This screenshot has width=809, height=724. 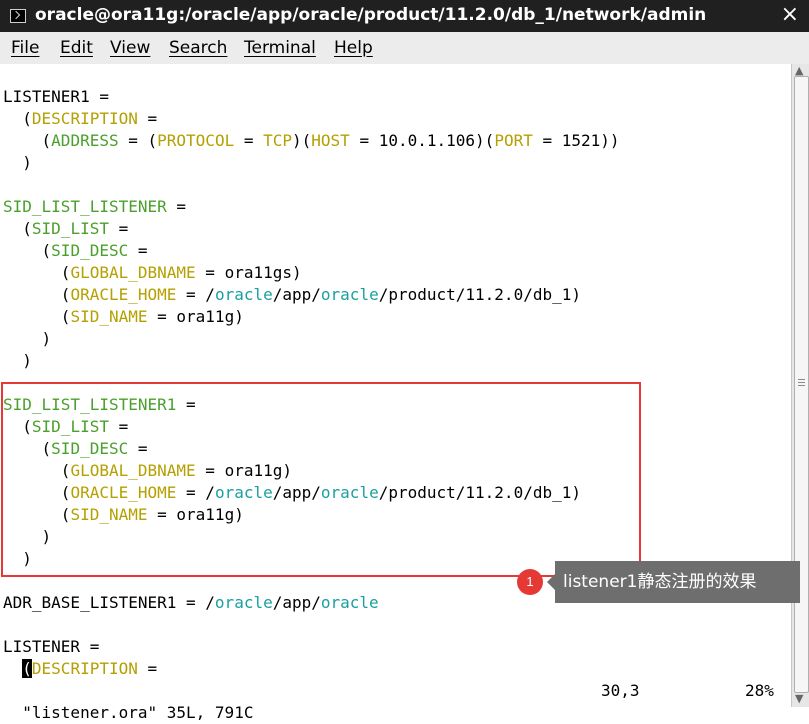 I want to click on code-token: SID_DESC, so click(x=90, y=250).